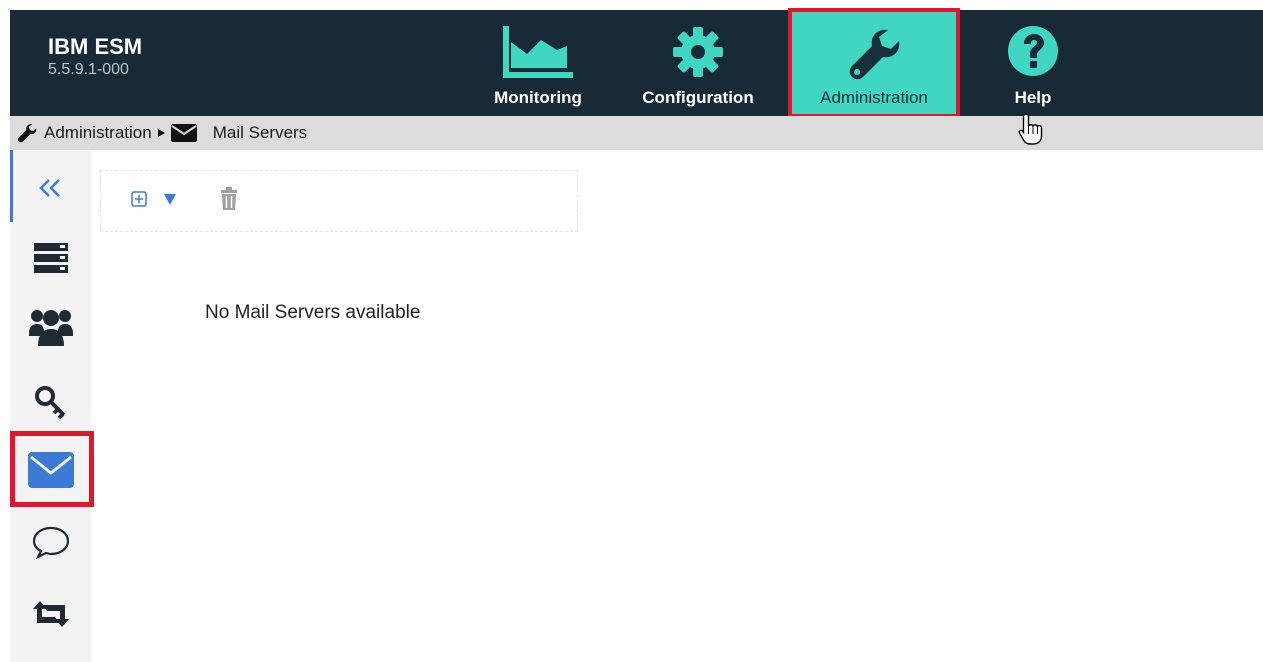 This screenshot has width=1263, height=662. What do you see at coordinates (538, 97) in the screenshot?
I see `nav-monitoring-label: Monitoring` at bounding box center [538, 97].